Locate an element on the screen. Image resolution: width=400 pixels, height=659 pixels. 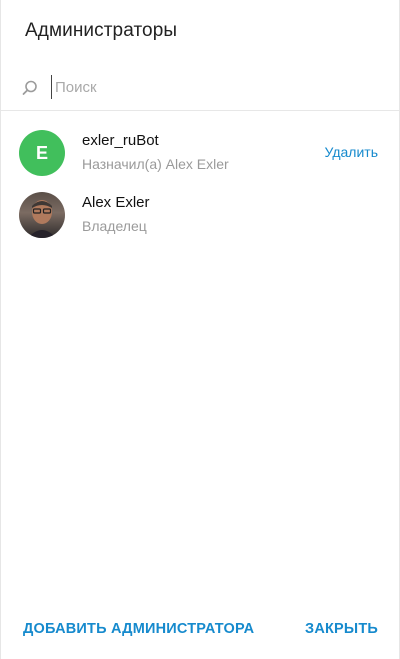
dialog-title: Администраторы is located at coordinates (101, 30).